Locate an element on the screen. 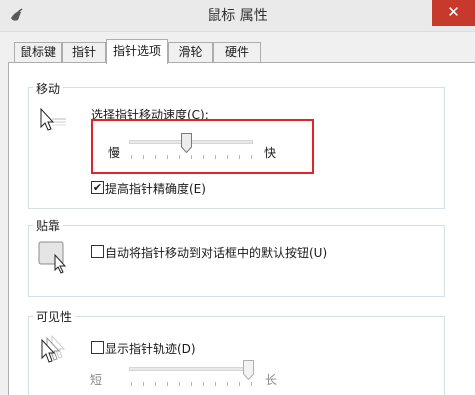 The image size is (475, 395). tab-pointer-options: 指针选项 is located at coordinates (137, 51).